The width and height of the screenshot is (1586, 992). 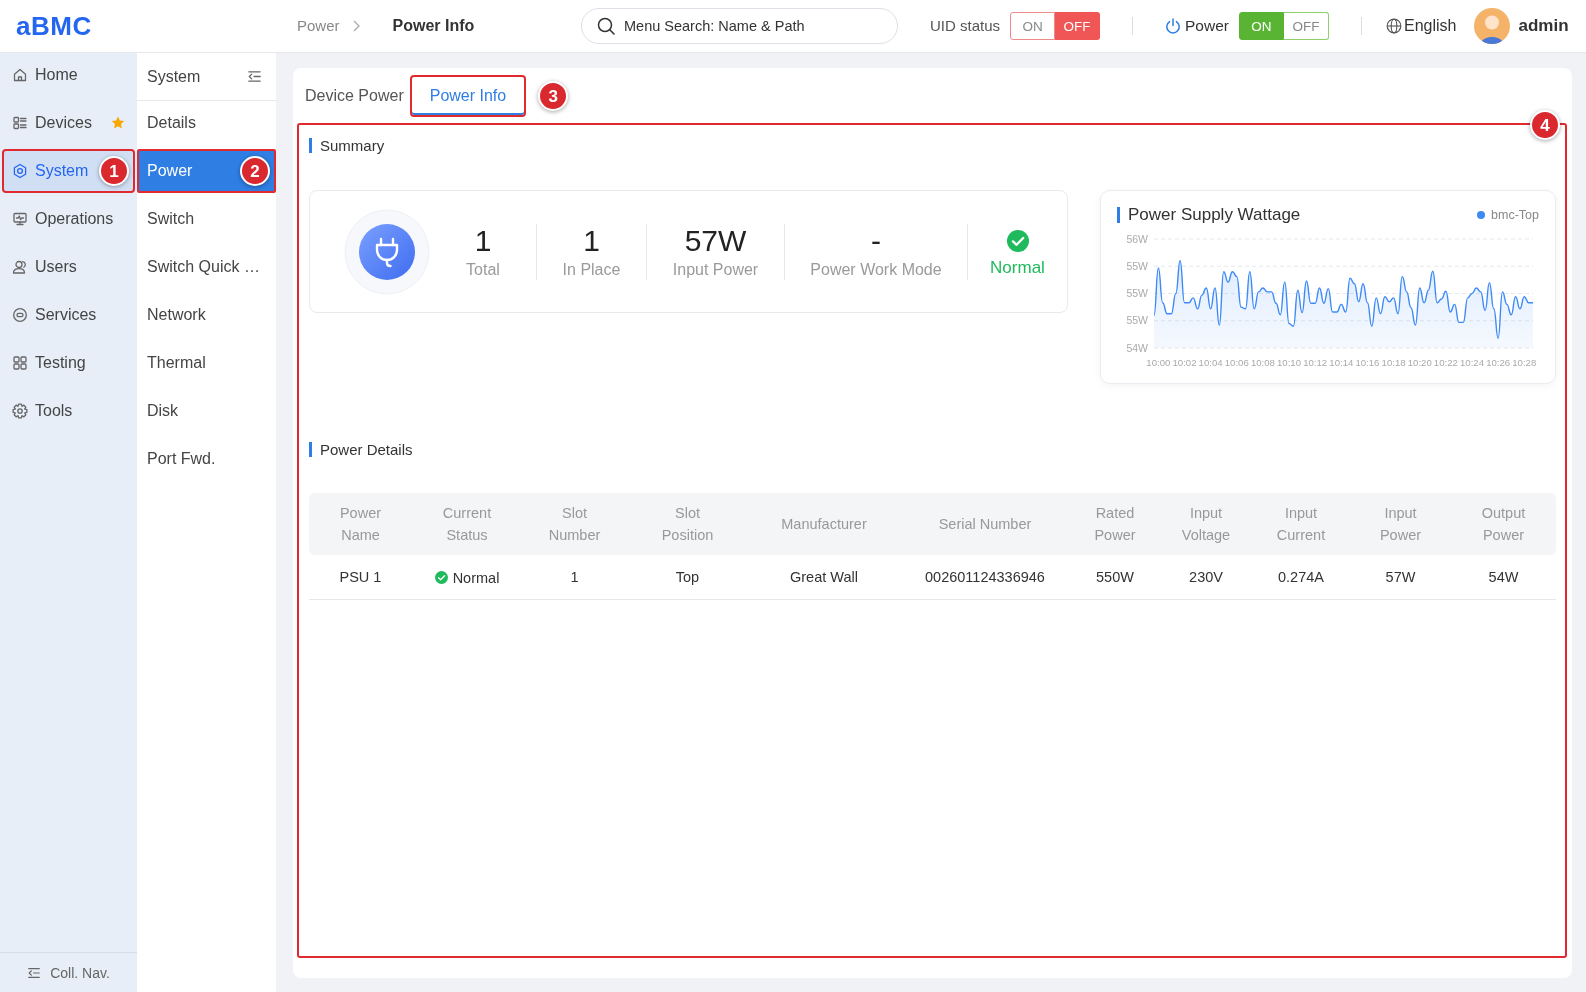 I want to click on column-header: Current Status, so click(x=467, y=524).